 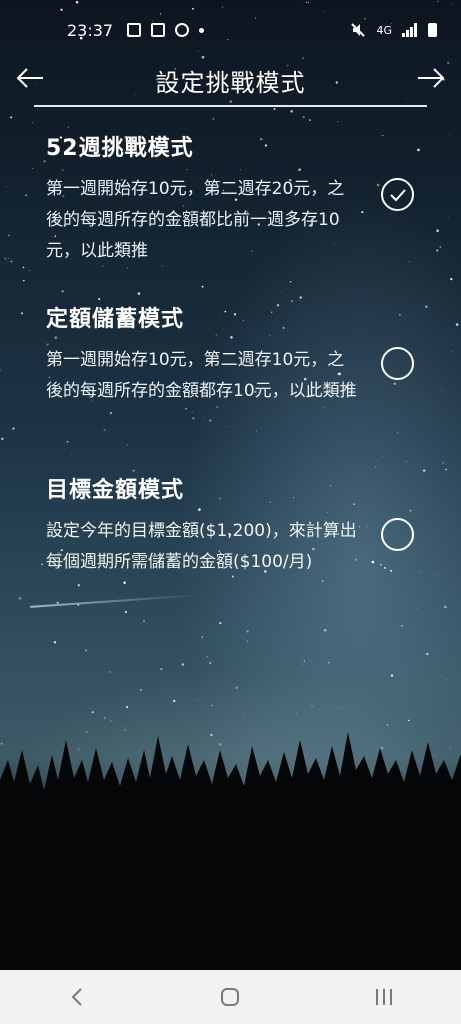 What do you see at coordinates (409, 30) in the screenshot?
I see `signal-icon` at bounding box center [409, 30].